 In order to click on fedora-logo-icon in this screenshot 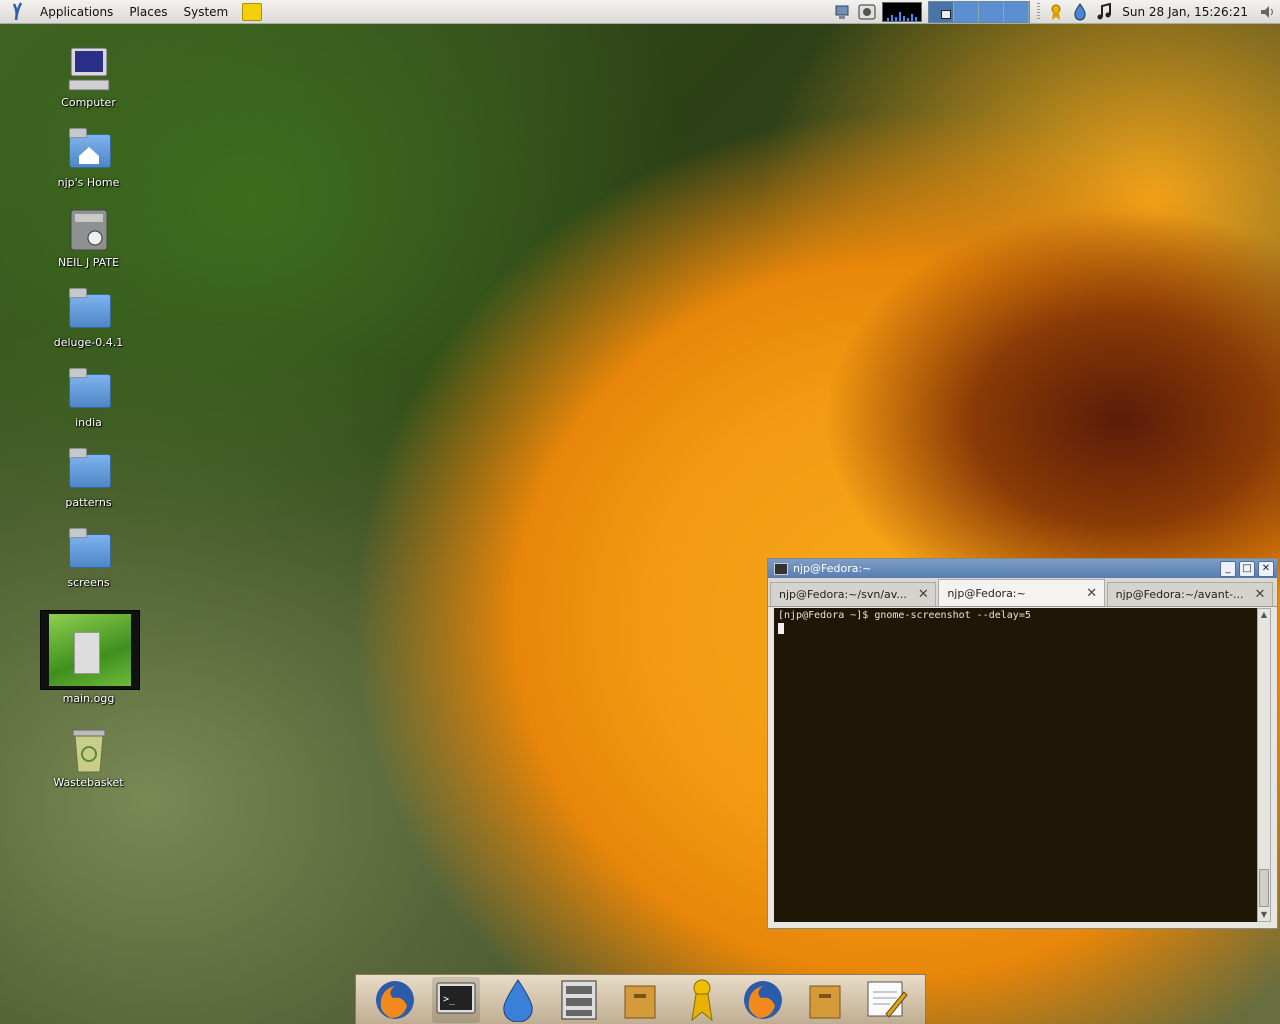, I will do `click(18, 11)`.